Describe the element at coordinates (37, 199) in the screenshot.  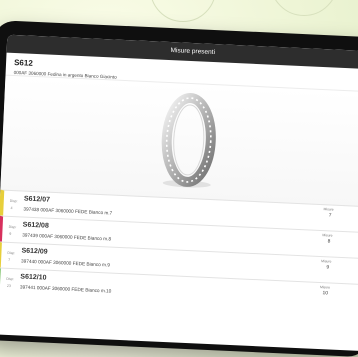
I see `row-code: S612/07` at that location.